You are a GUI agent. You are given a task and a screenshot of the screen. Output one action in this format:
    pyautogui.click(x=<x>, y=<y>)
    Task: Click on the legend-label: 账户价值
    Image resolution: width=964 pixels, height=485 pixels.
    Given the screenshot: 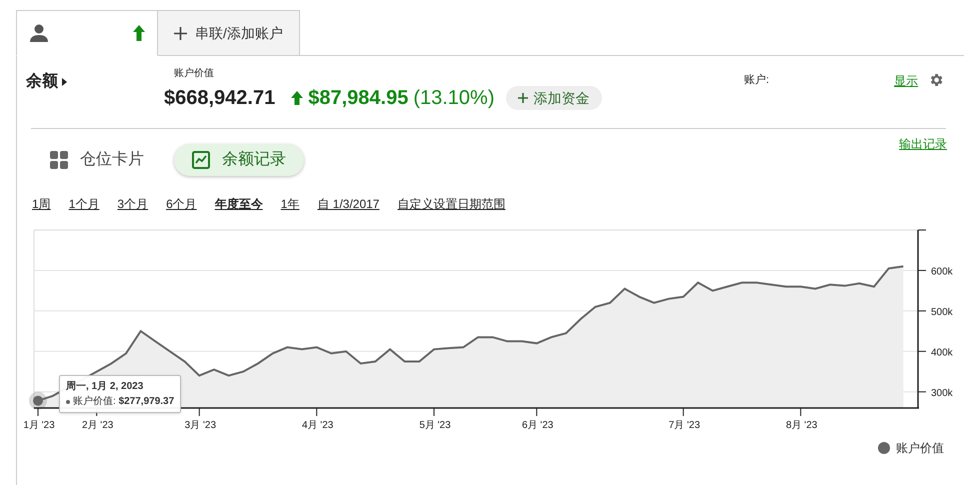 What is the action you would take?
    pyautogui.click(x=920, y=448)
    